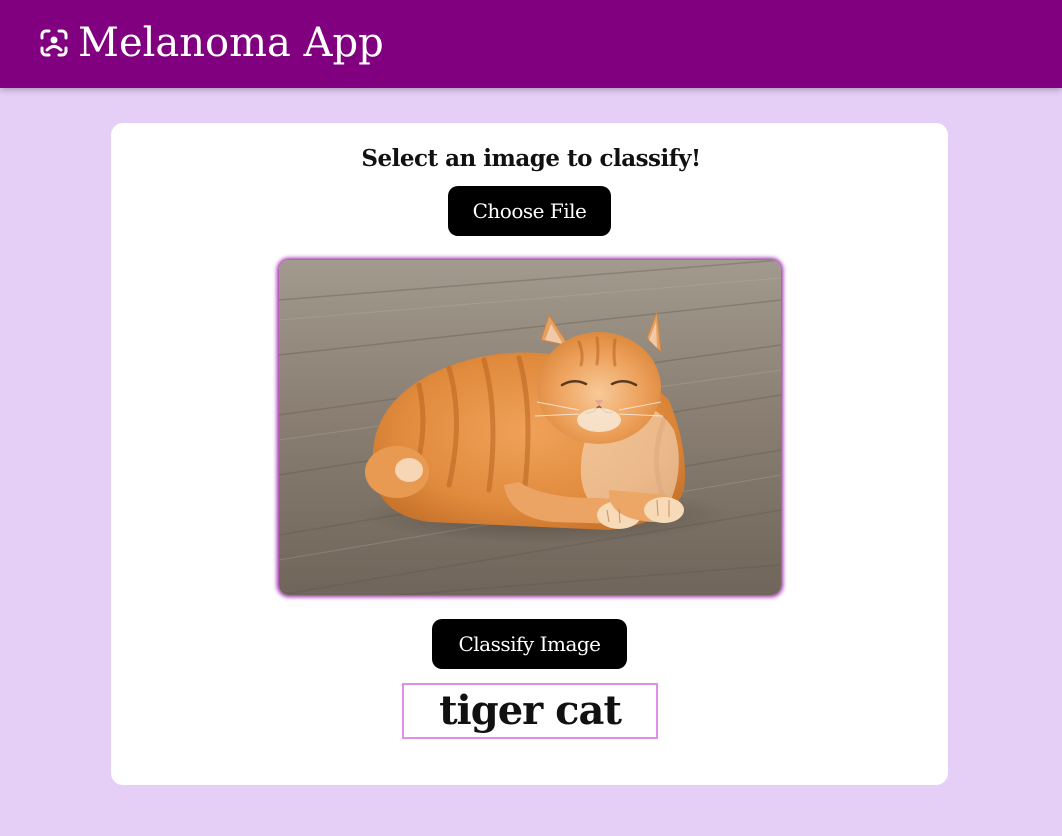 Image resolution: width=1062 pixels, height=836 pixels. I want to click on classification-result: tiger cat, so click(530, 711).